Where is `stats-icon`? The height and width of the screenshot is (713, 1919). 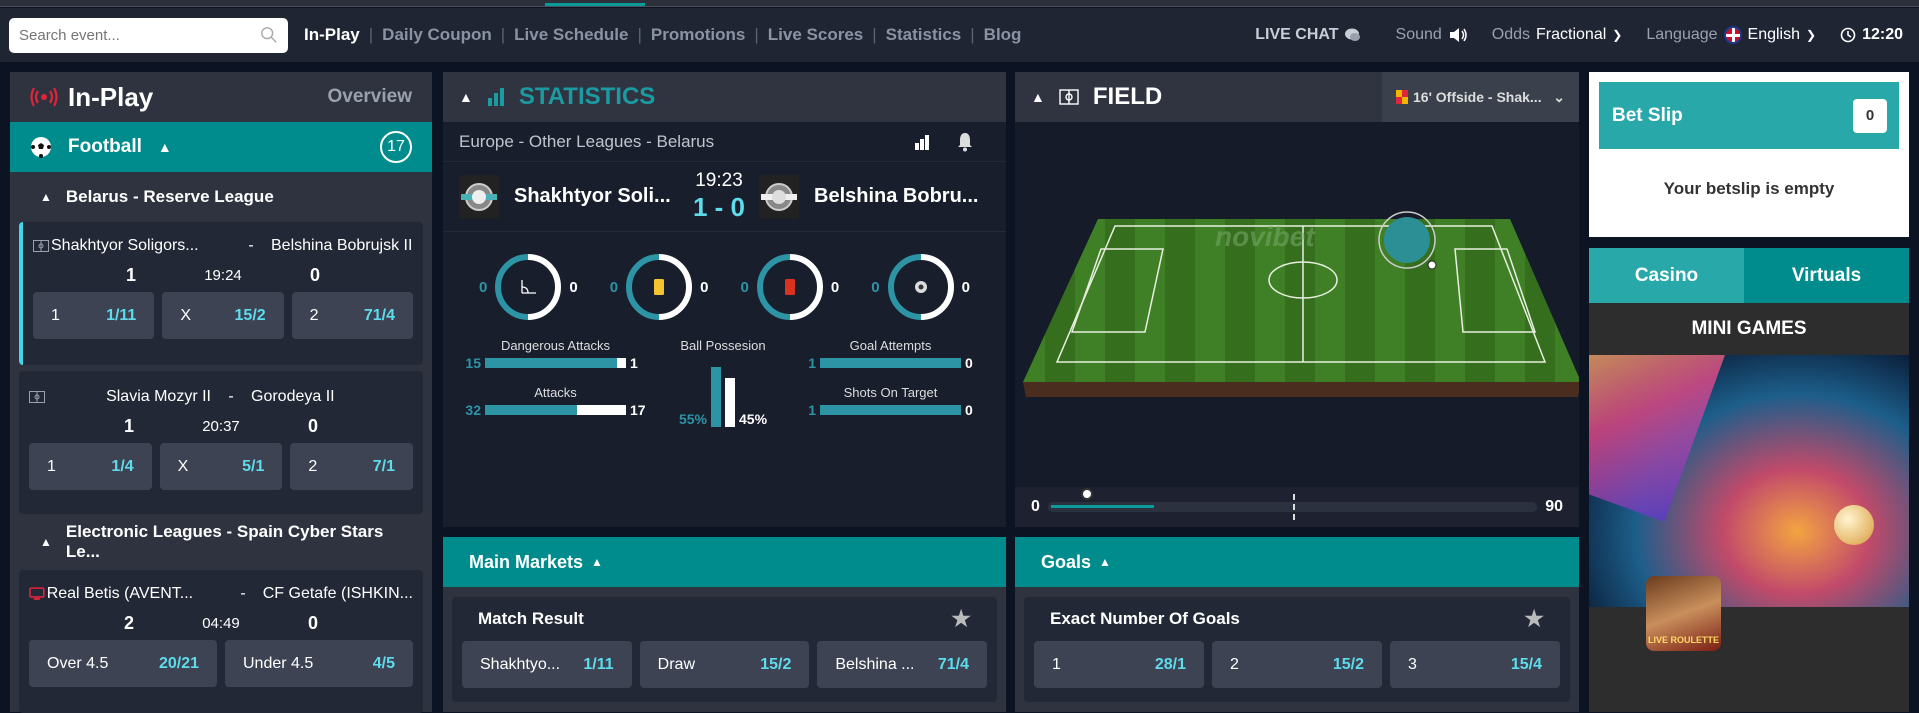 stats-icon is located at coordinates (922, 142).